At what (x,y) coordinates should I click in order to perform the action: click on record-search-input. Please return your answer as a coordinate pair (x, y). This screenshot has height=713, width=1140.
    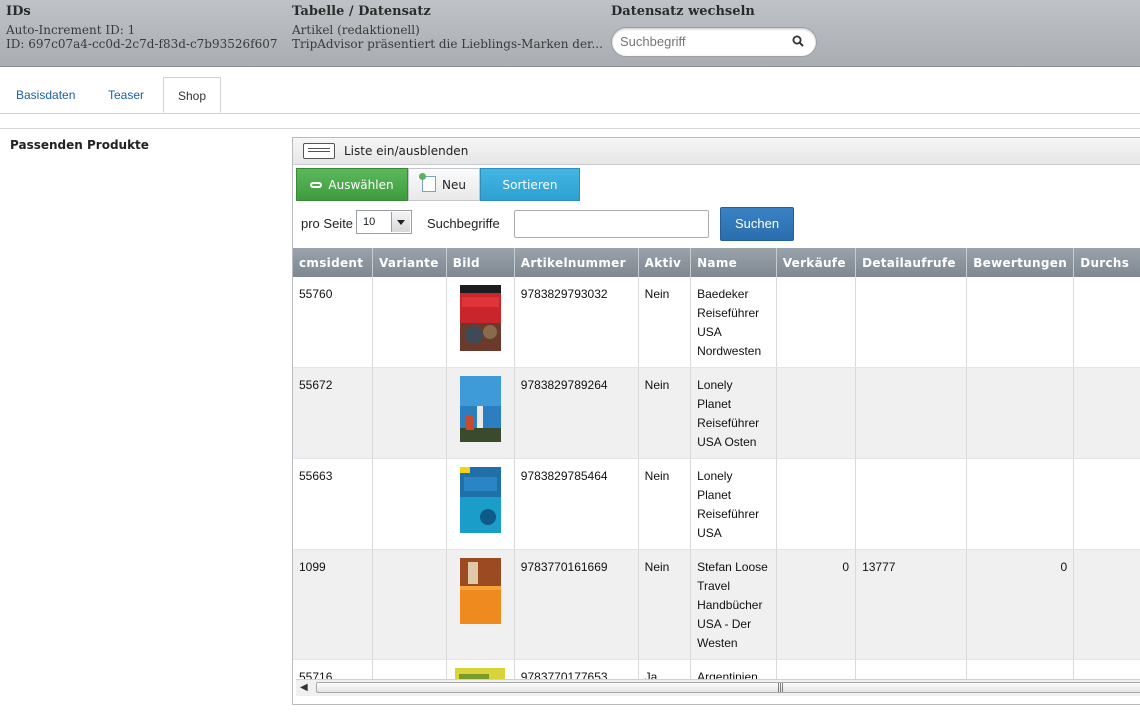
    Looking at the image, I should click on (700, 41).